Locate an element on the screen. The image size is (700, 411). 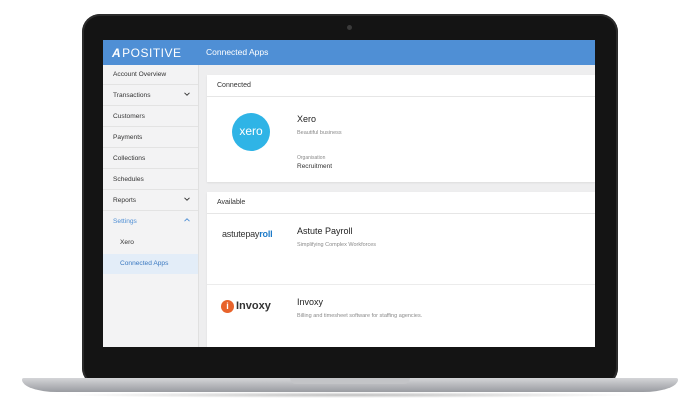
sidebar-item-label: Reports is located at coordinates (125, 200).